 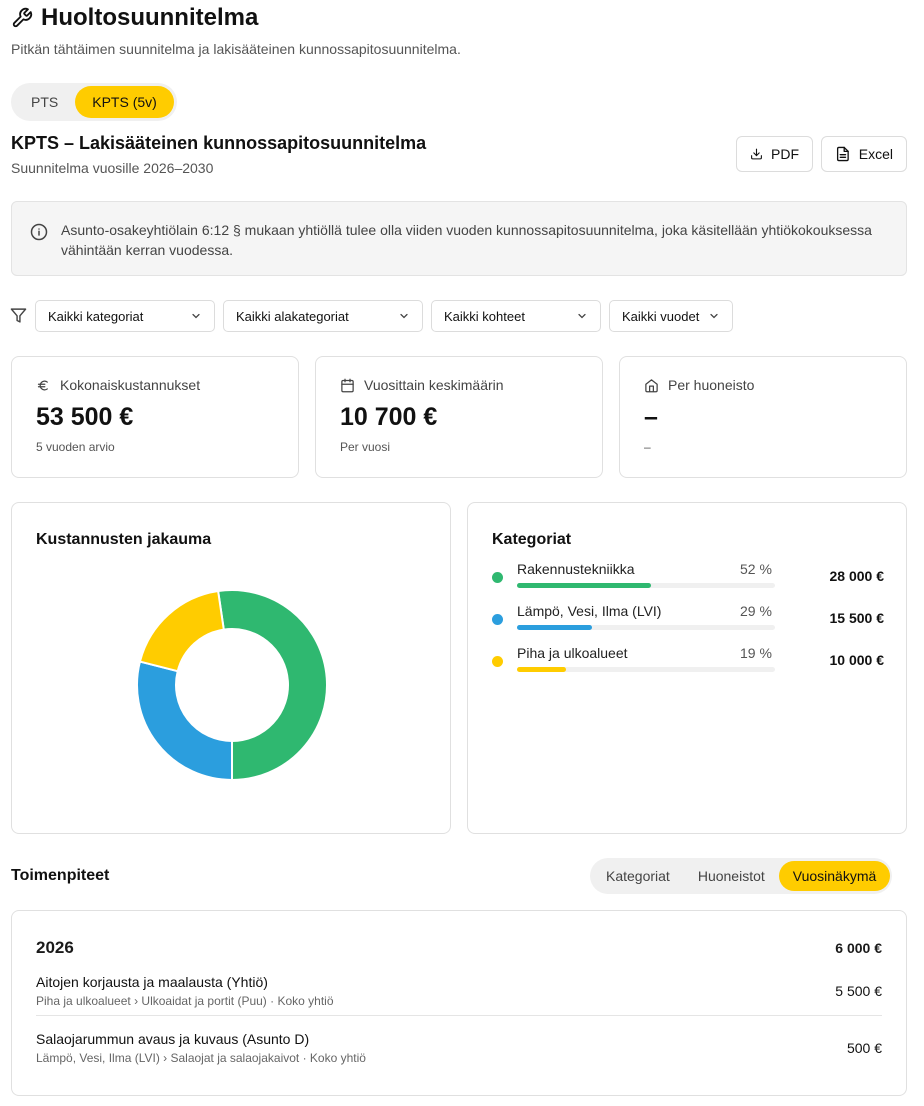 What do you see at coordinates (638, 876) in the screenshot?
I see `tab-categories: Kategoriat` at bounding box center [638, 876].